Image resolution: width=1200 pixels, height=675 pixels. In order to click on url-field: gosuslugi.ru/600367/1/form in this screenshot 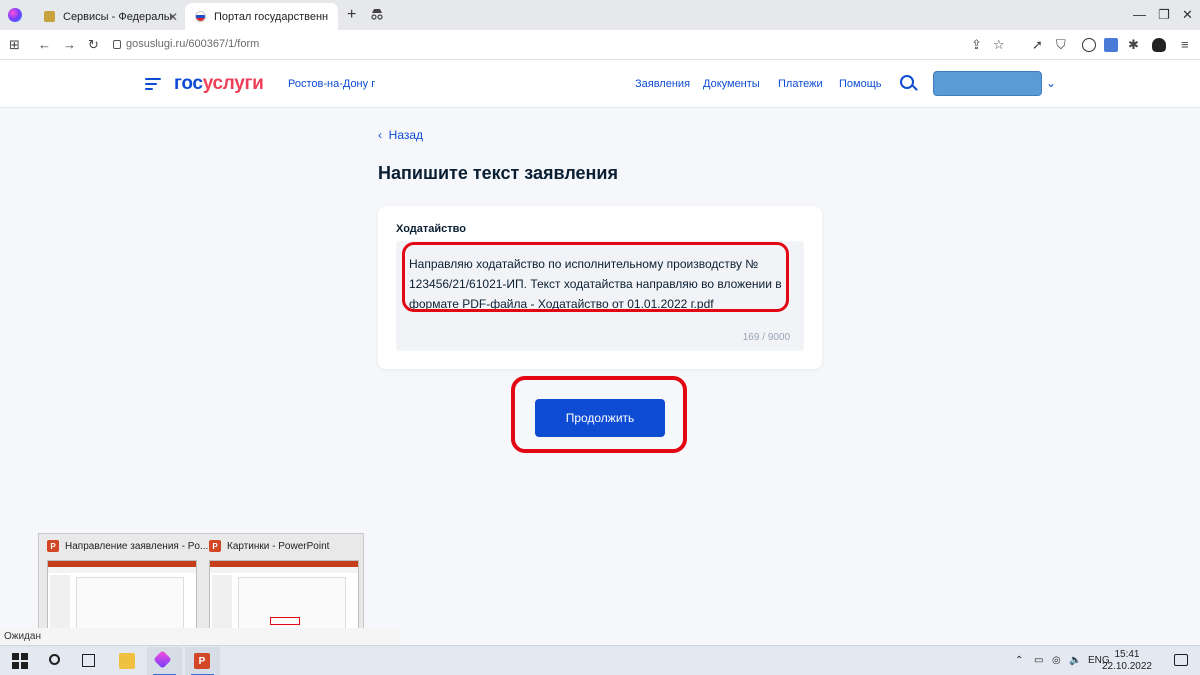, I will do `click(192, 44)`.